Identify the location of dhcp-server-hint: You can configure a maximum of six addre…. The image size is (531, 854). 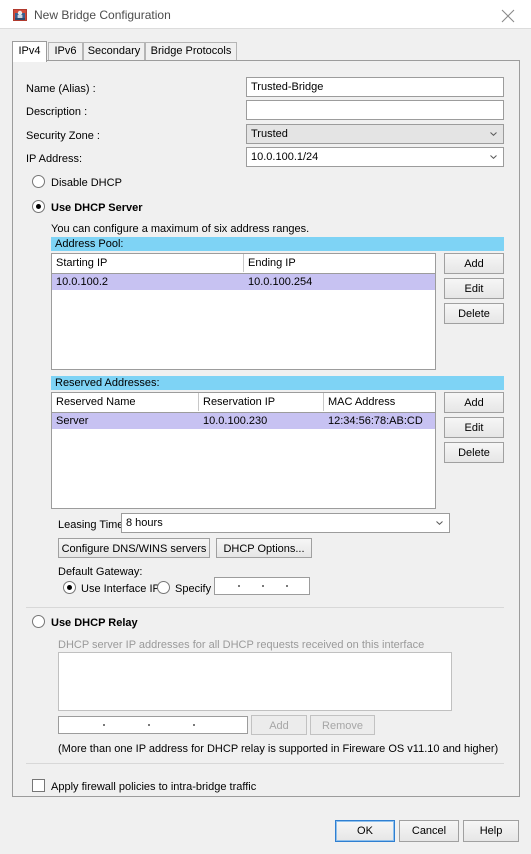
(180, 229).